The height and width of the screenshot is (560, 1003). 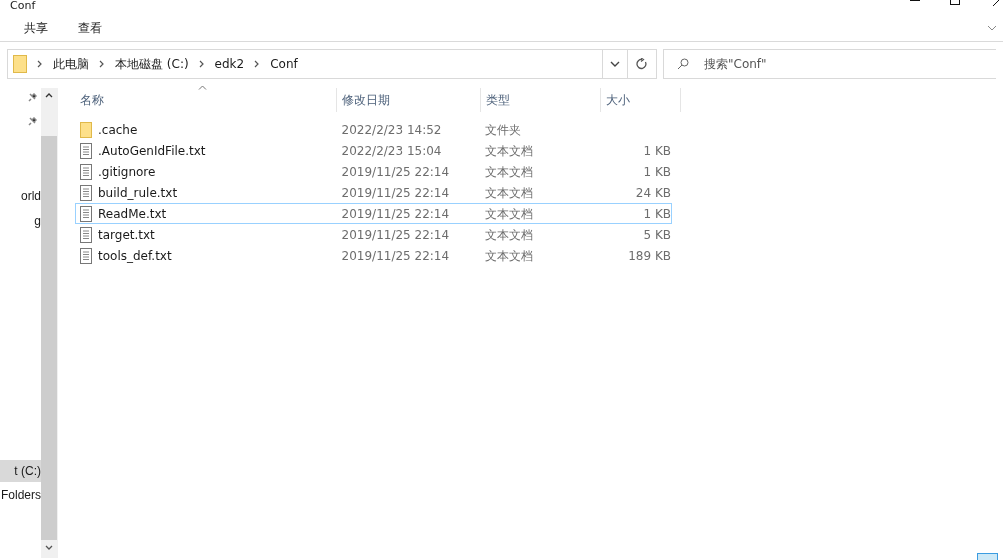 What do you see at coordinates (618, 100) in the screenshot?
I see `column-header: 大小` at bounding box center [618, 100].